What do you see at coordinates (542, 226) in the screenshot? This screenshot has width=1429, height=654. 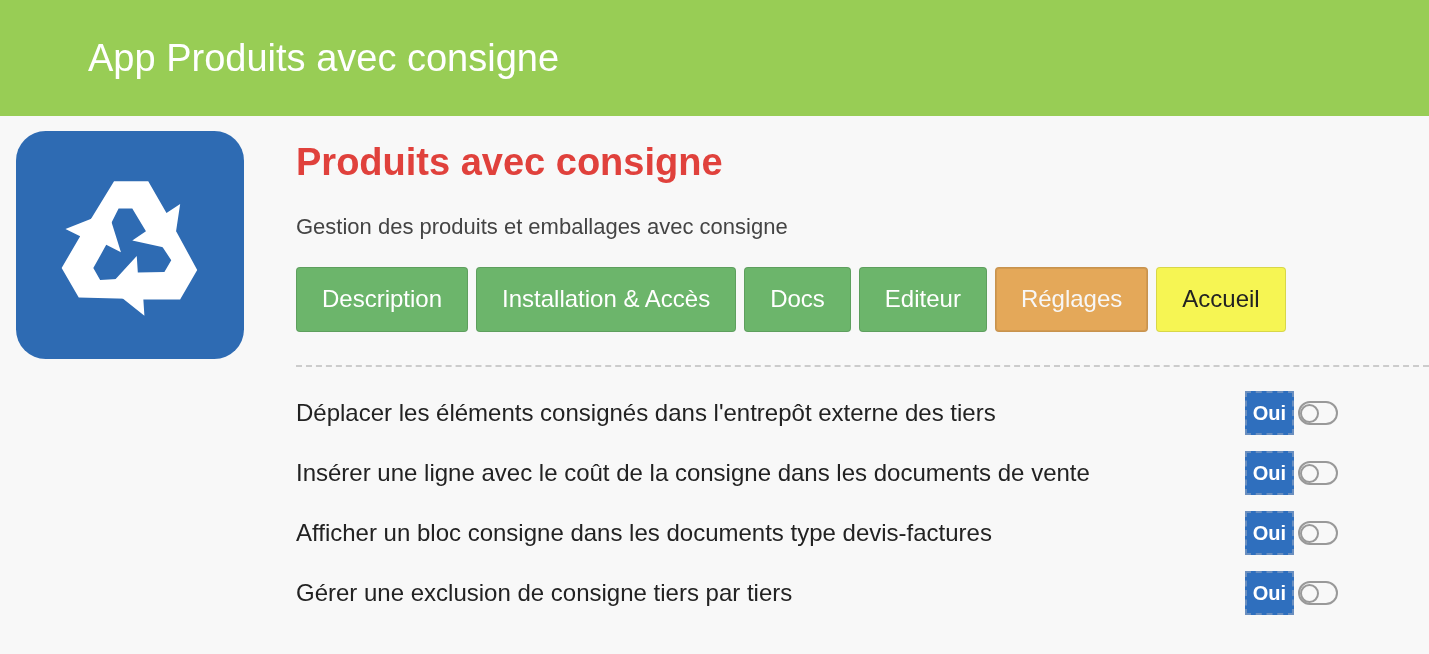 I see `app-subtitle: Gestion des produits et emballages avec consigne` at bounding box center [542, 226].